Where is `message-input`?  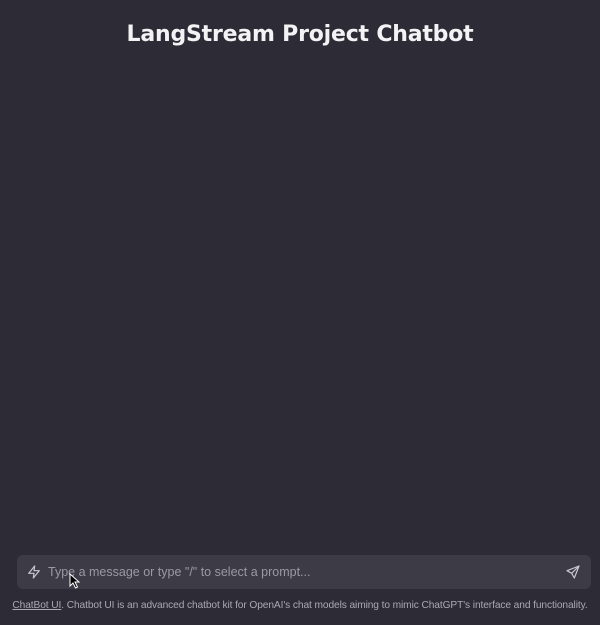
message-input is located at coordinates (302, 572).